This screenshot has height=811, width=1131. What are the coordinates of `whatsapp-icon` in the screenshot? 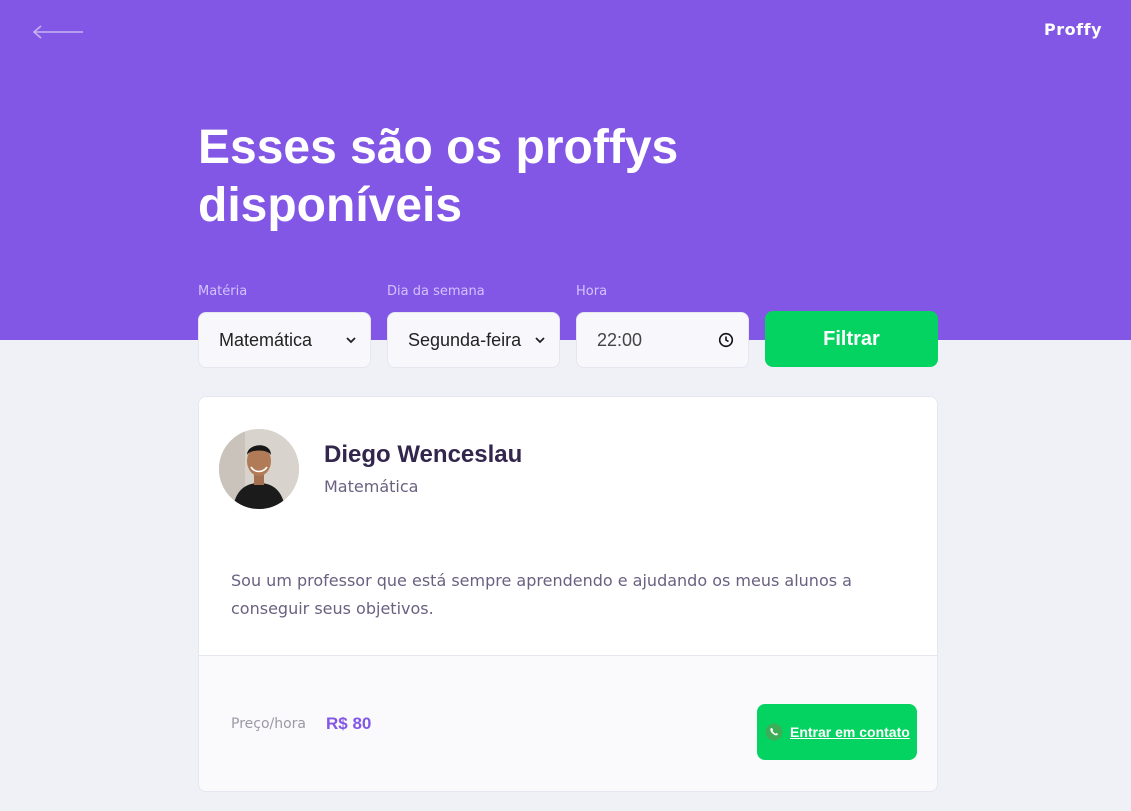 It's located at (774, 732).